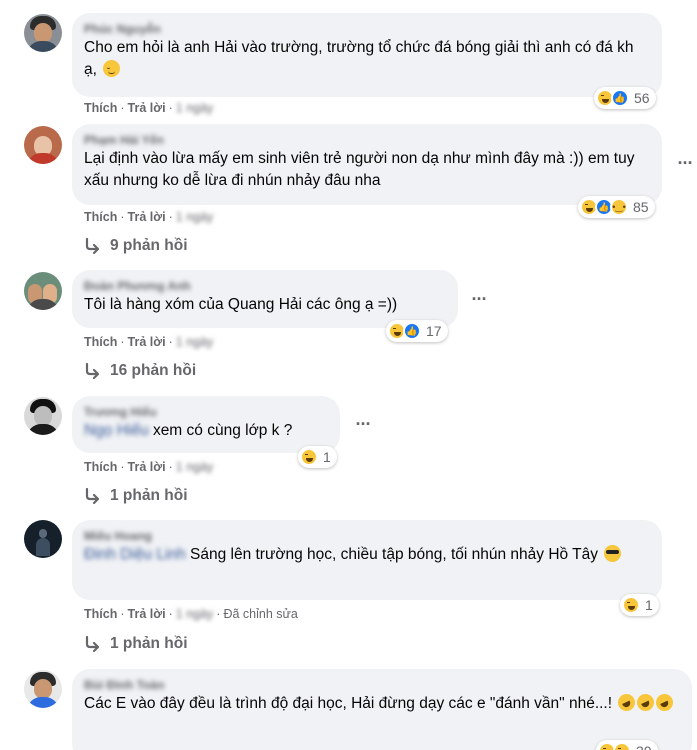  I want to click on reaction-count: 85, so click(641, 207).